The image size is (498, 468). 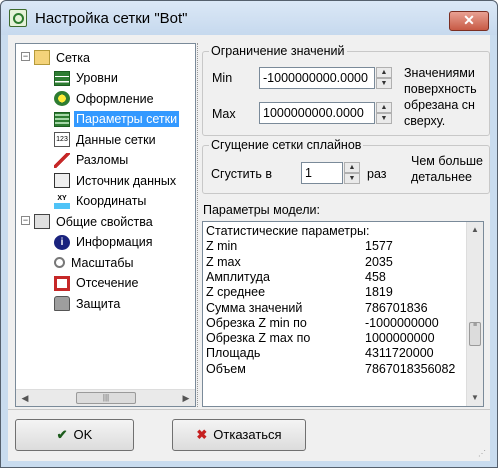 What do you see at coordinates (322, 173) in the screenshot?
I see `densify-input` at bounding box center [322, 173].